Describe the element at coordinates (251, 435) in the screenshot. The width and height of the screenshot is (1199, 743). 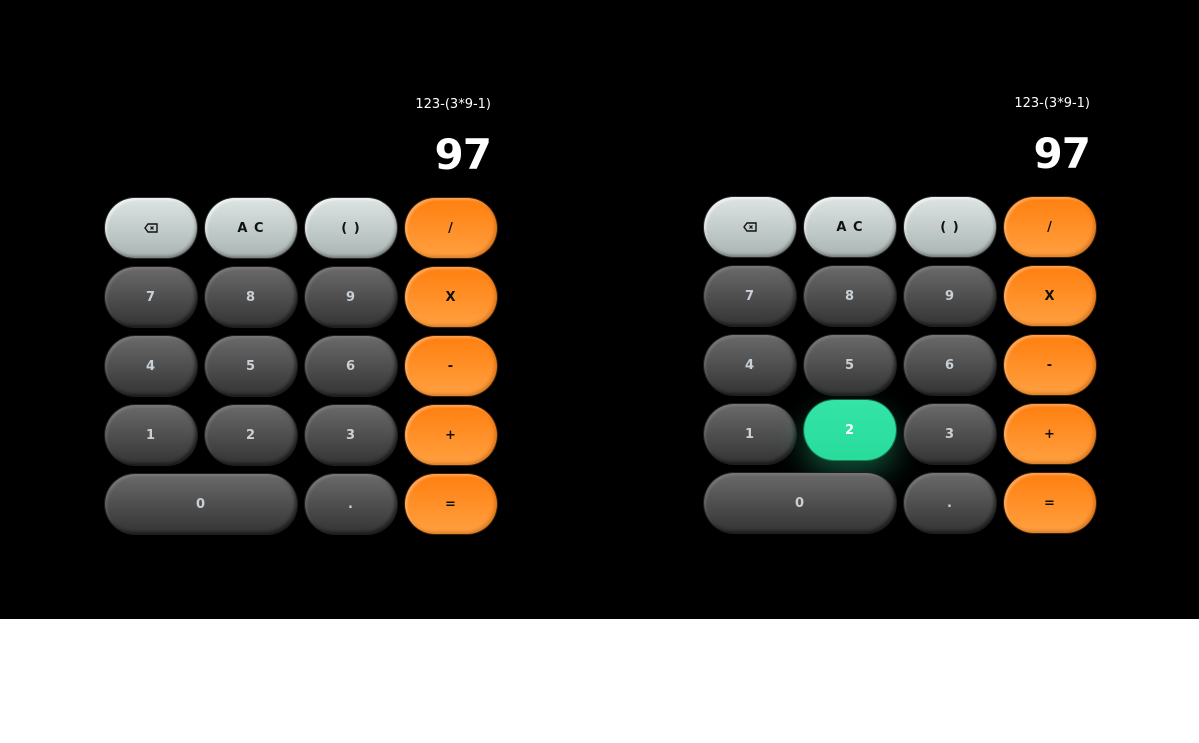
I see `digit-2-button: 2` at that location.